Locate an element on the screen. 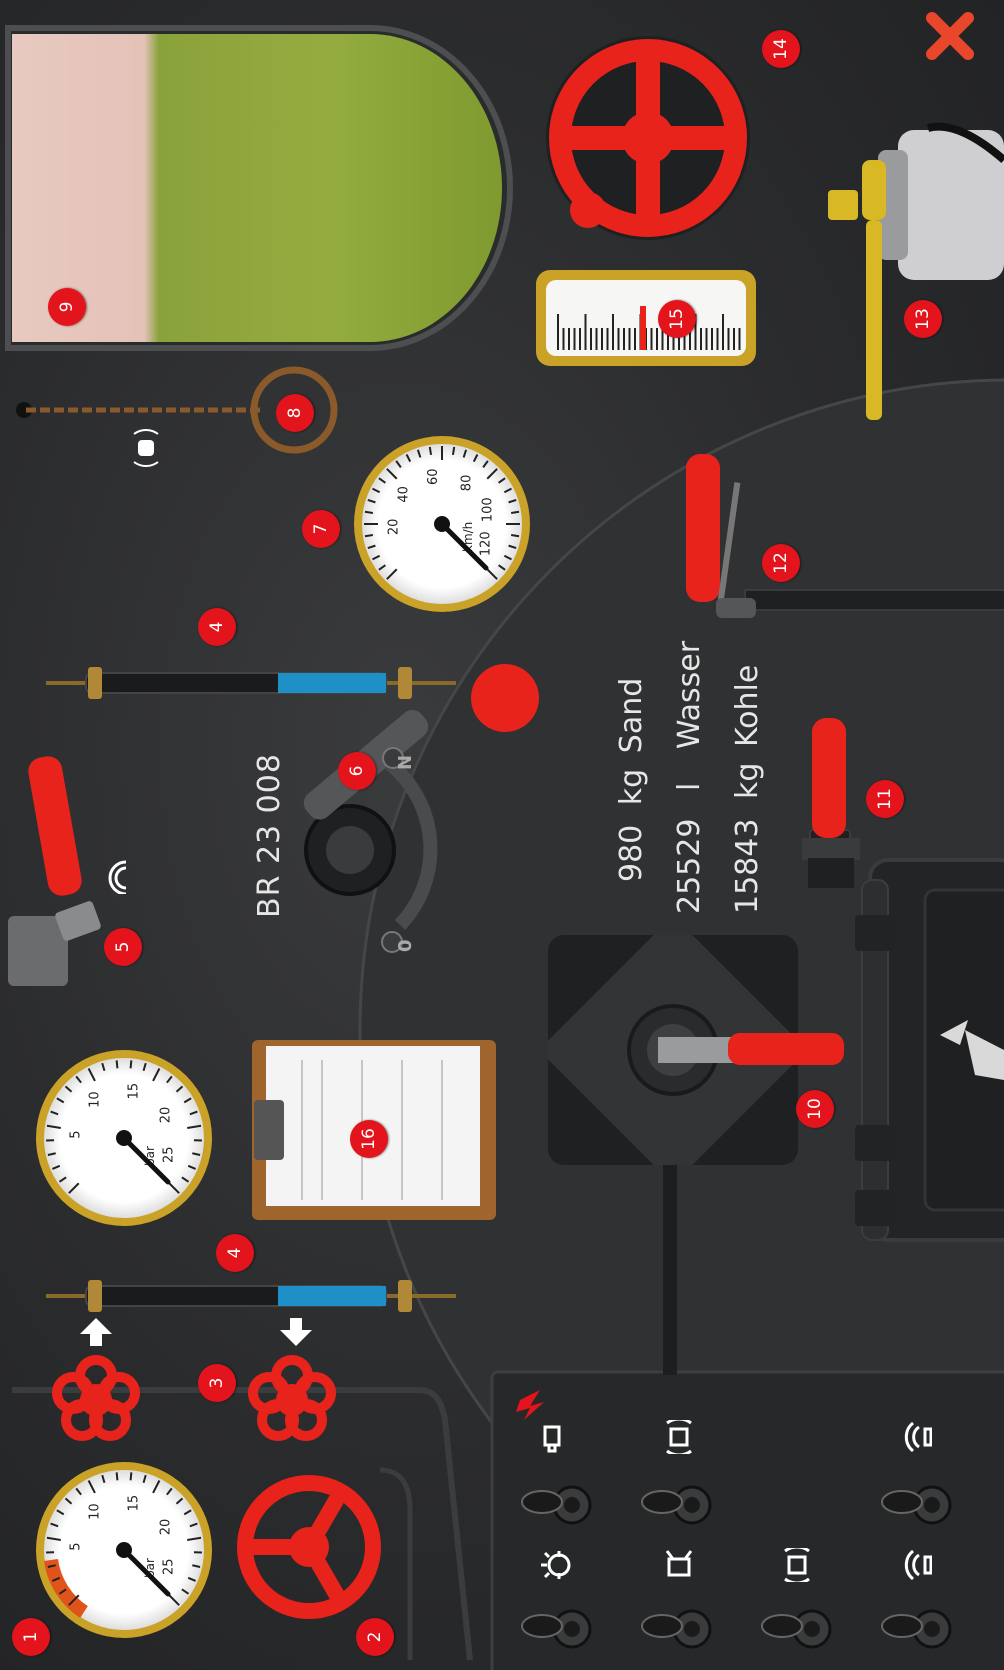 The width and height of the screenshot is (1004, 1670). badge-4b: 4 is located at coordinates (217, 627).